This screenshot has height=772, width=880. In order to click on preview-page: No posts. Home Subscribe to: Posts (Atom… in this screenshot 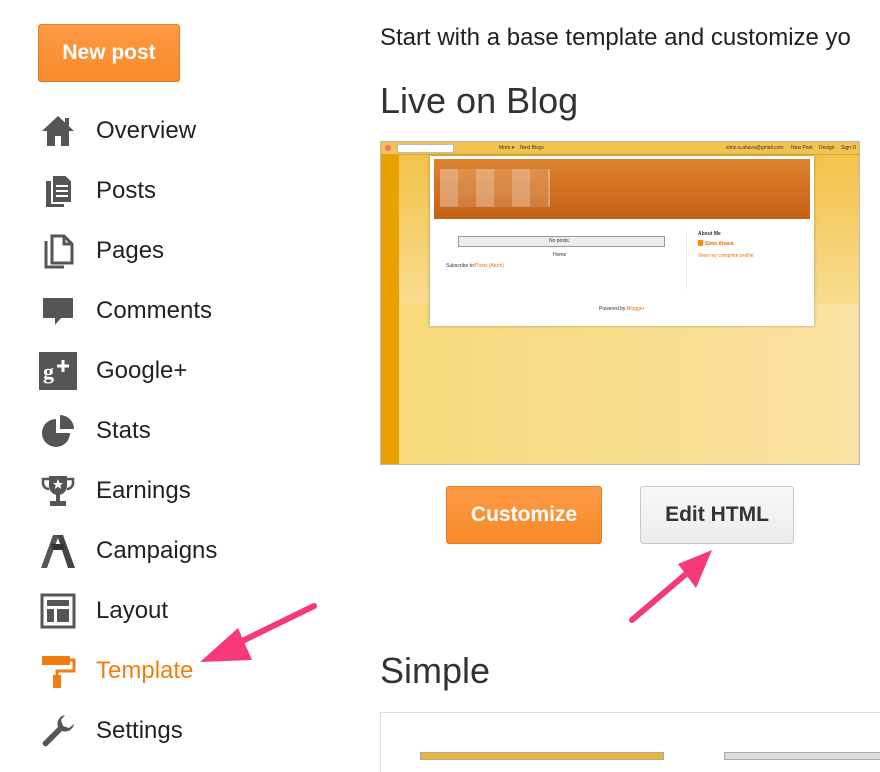, I will do `click(622, 241)`.